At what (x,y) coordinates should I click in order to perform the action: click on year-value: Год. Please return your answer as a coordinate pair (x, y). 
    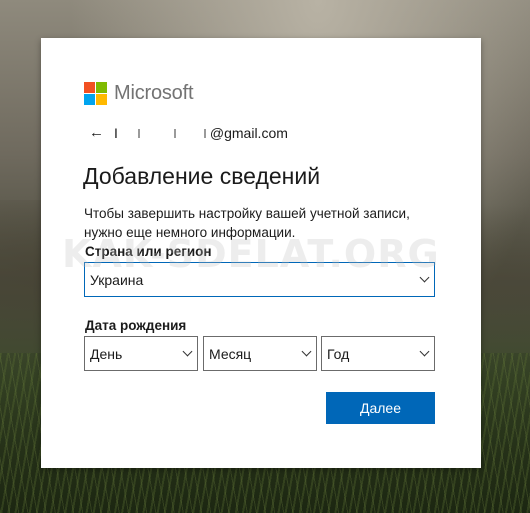
    Looking at the image, I should click on (338, 353).